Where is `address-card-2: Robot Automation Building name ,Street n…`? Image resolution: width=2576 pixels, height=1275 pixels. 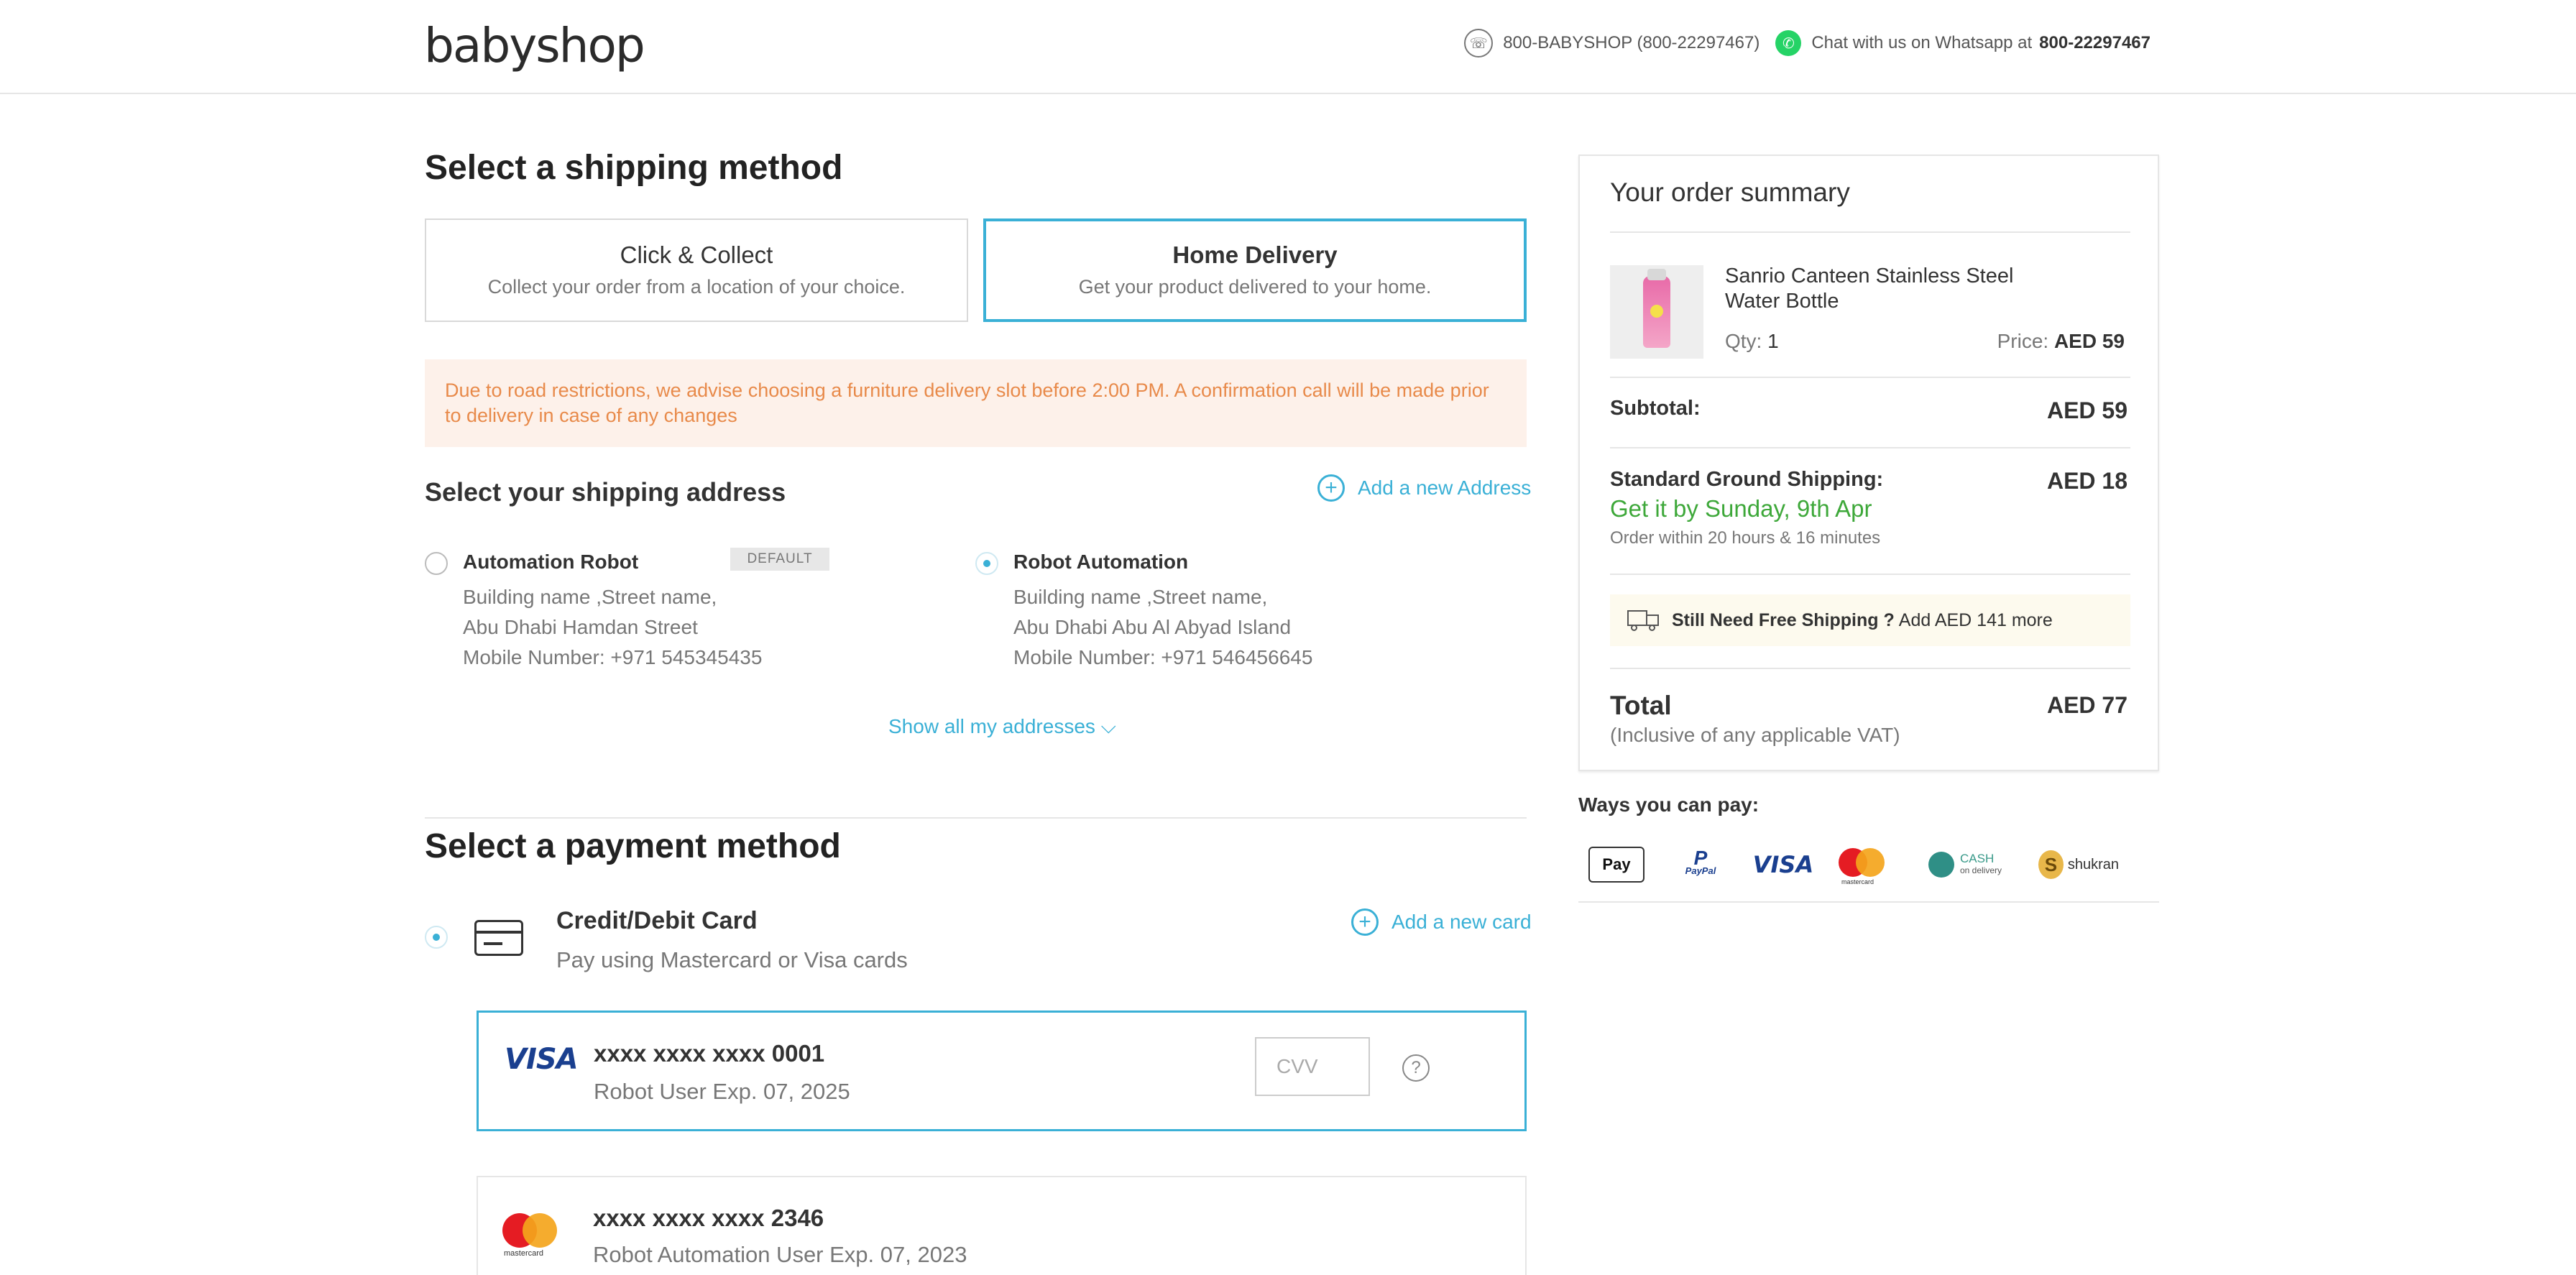
address-card-2: Robot Automation Building name ,Street n… is located at coordinates (1162, 611).